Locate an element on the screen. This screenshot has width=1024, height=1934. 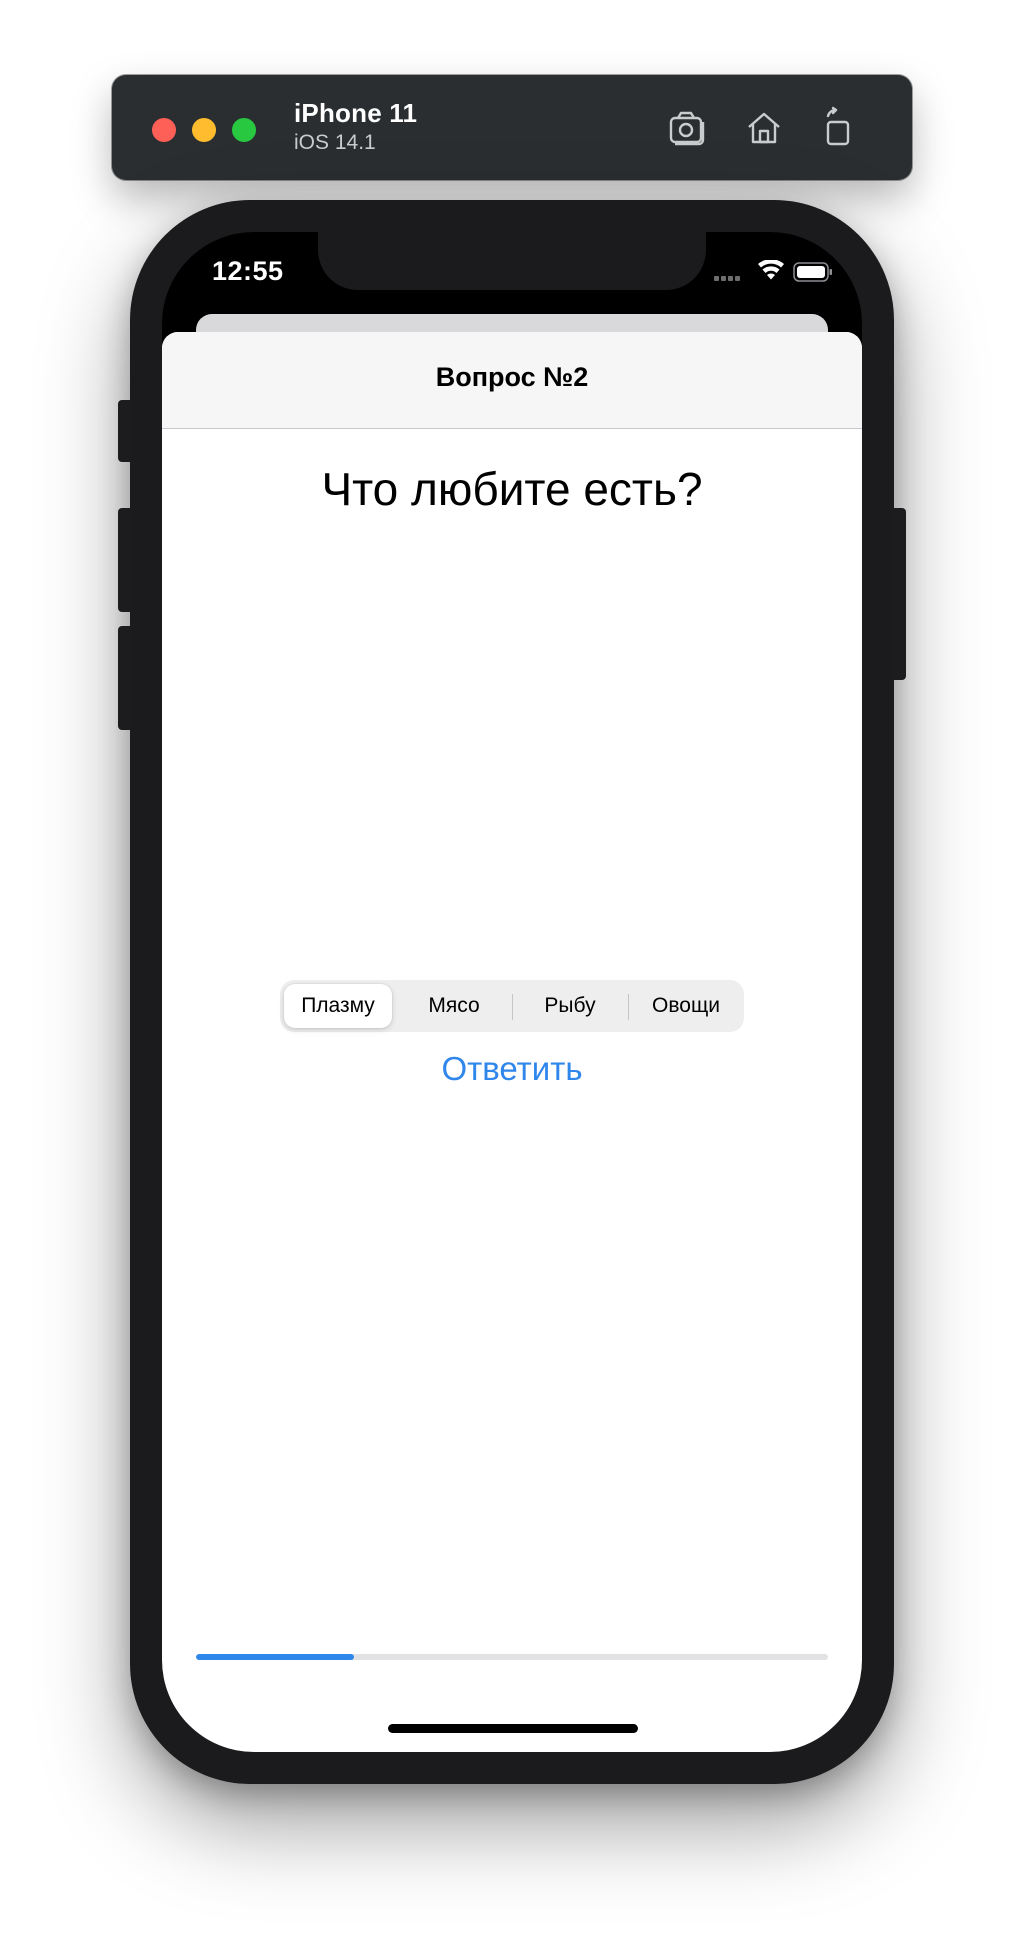
screenshot-icon is located at coordinates (688, 128).